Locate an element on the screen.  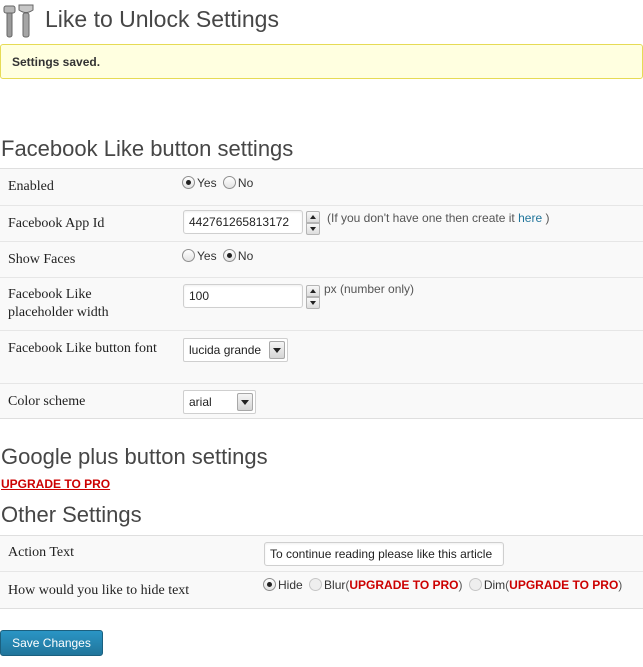
create-app-link: here is located at coordinates (530, 218).